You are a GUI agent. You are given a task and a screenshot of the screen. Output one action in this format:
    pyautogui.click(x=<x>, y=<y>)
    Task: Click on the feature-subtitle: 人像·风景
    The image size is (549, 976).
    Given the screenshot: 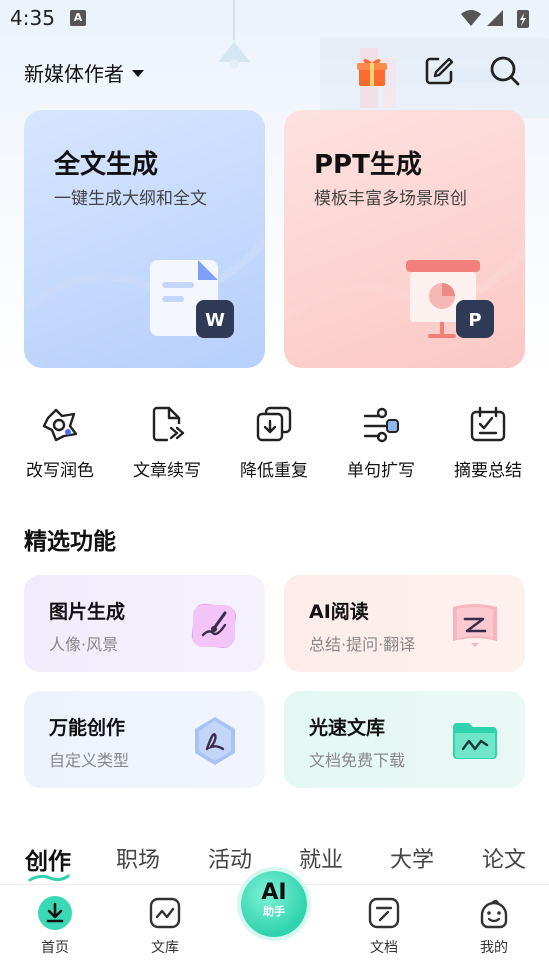 What is the action you would take?
    pyautogui.click(x=84, y=644)
    